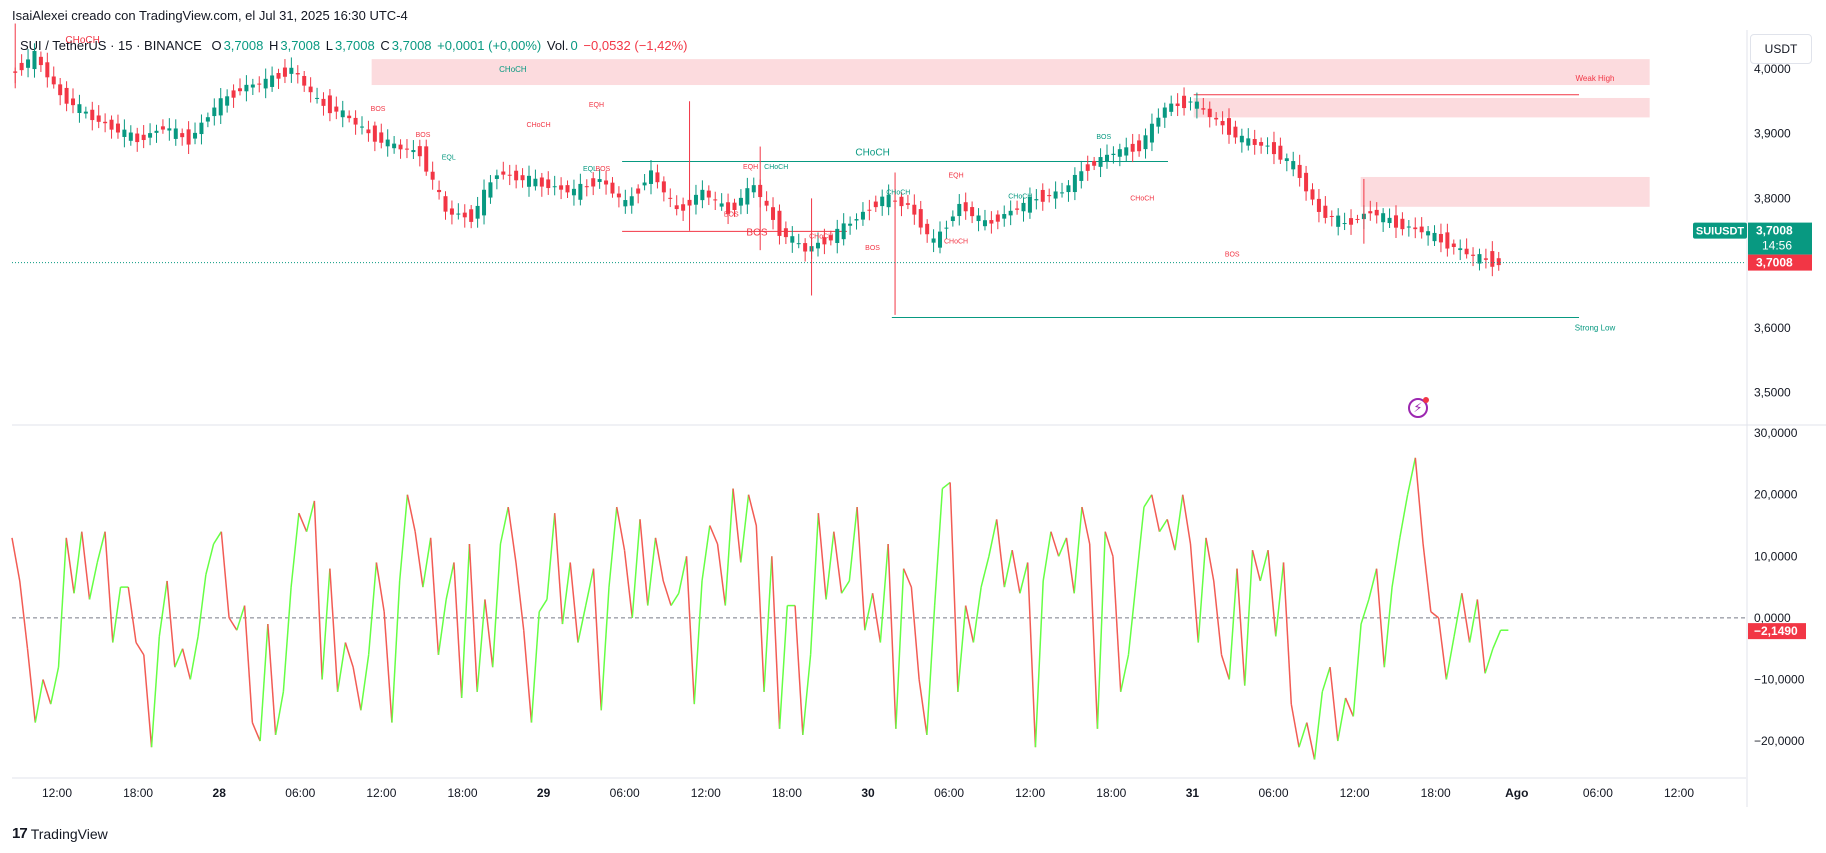  Describe the element at coordinates (1772, 393) in the screenshot. I see `price-tick-label: 3,5000` at that location.